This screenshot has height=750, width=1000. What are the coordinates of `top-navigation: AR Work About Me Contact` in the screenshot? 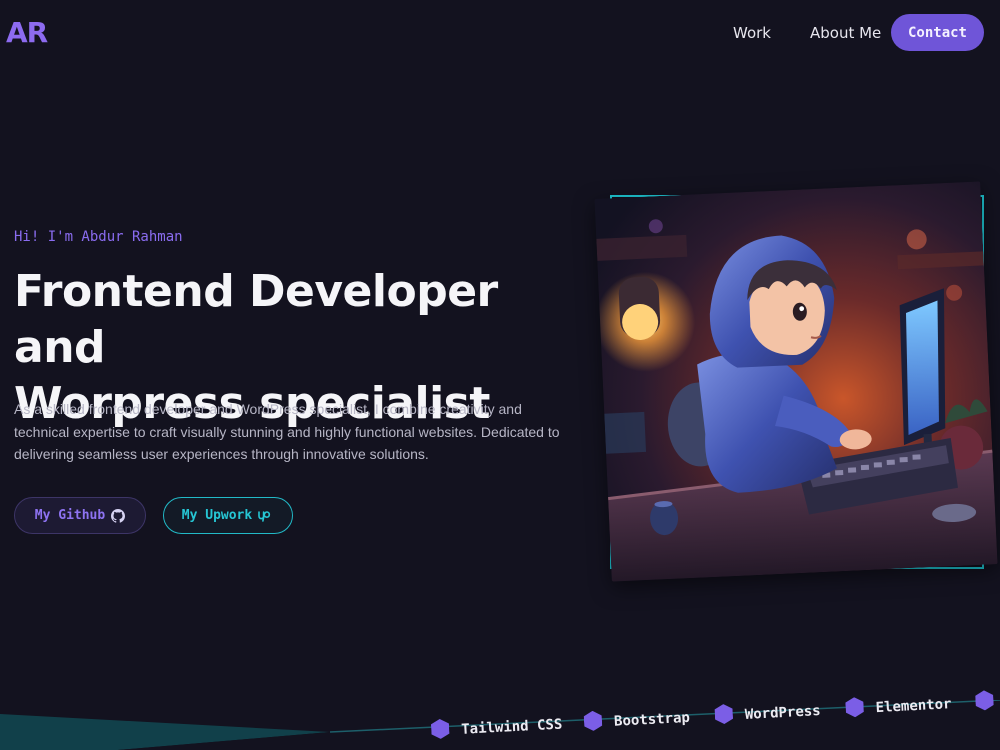 It's located at (500, 33).